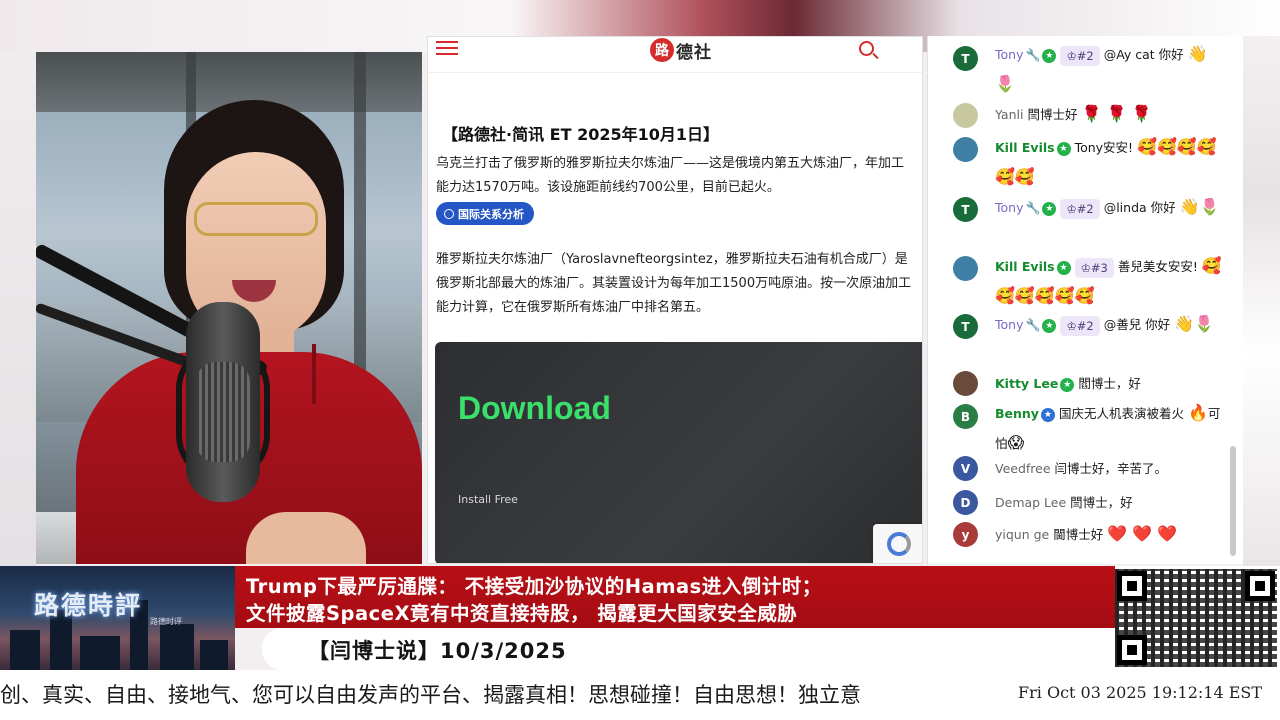 Image resolution: width=1280 pixels, height=720 pixels. What do you see at coordinates (491, 214) in the screenshot?
I see `category-tag-label: 国际关系分析` at bounding box center [491, 214].